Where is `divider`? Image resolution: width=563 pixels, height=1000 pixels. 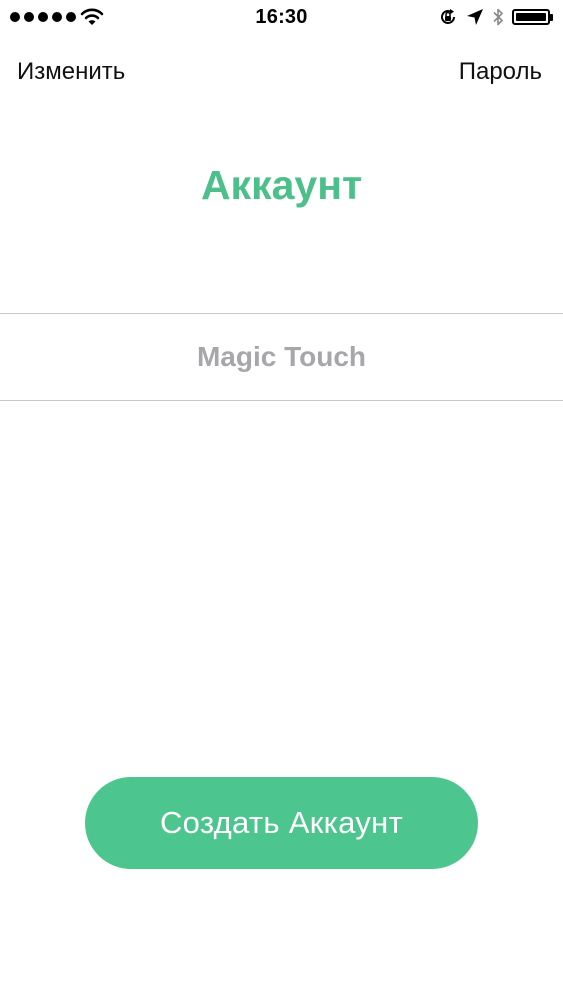 divider is located at coordinates (281, 400).